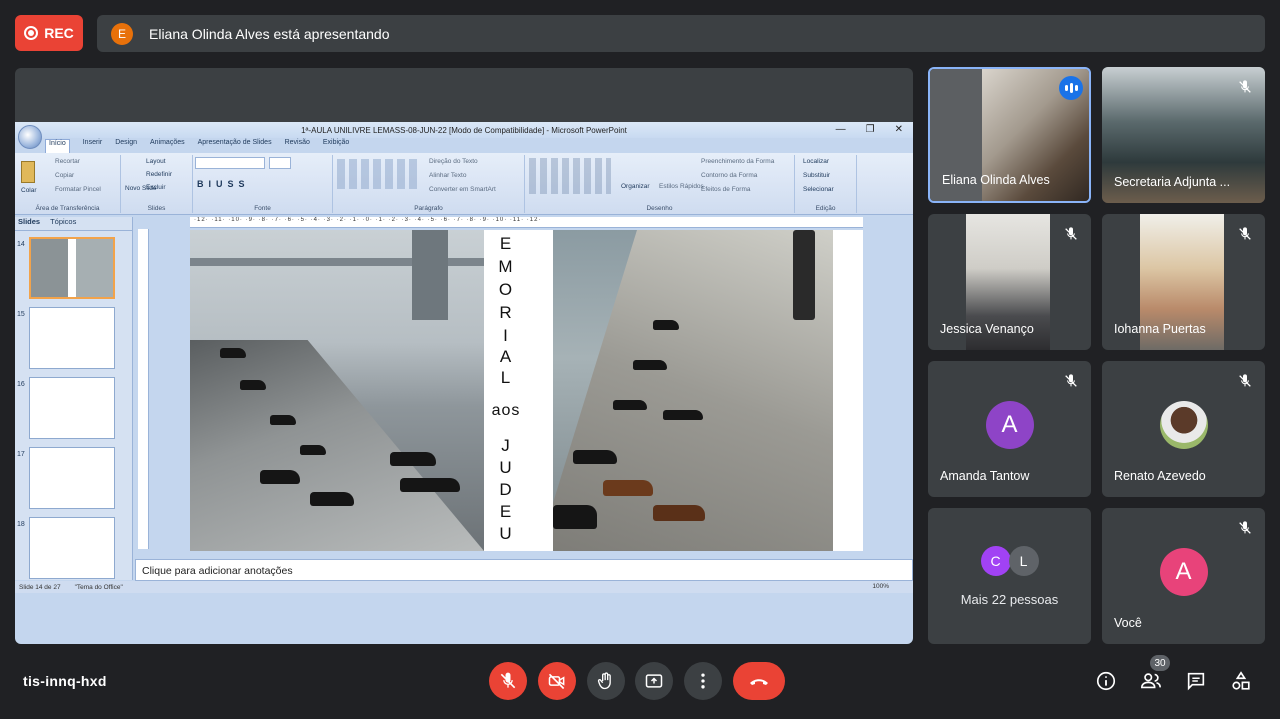  What do you see at coordinates (1071, 88) in the screenshot?
I see `speaking-indicator-icon` at bounding box center [1071, 88].